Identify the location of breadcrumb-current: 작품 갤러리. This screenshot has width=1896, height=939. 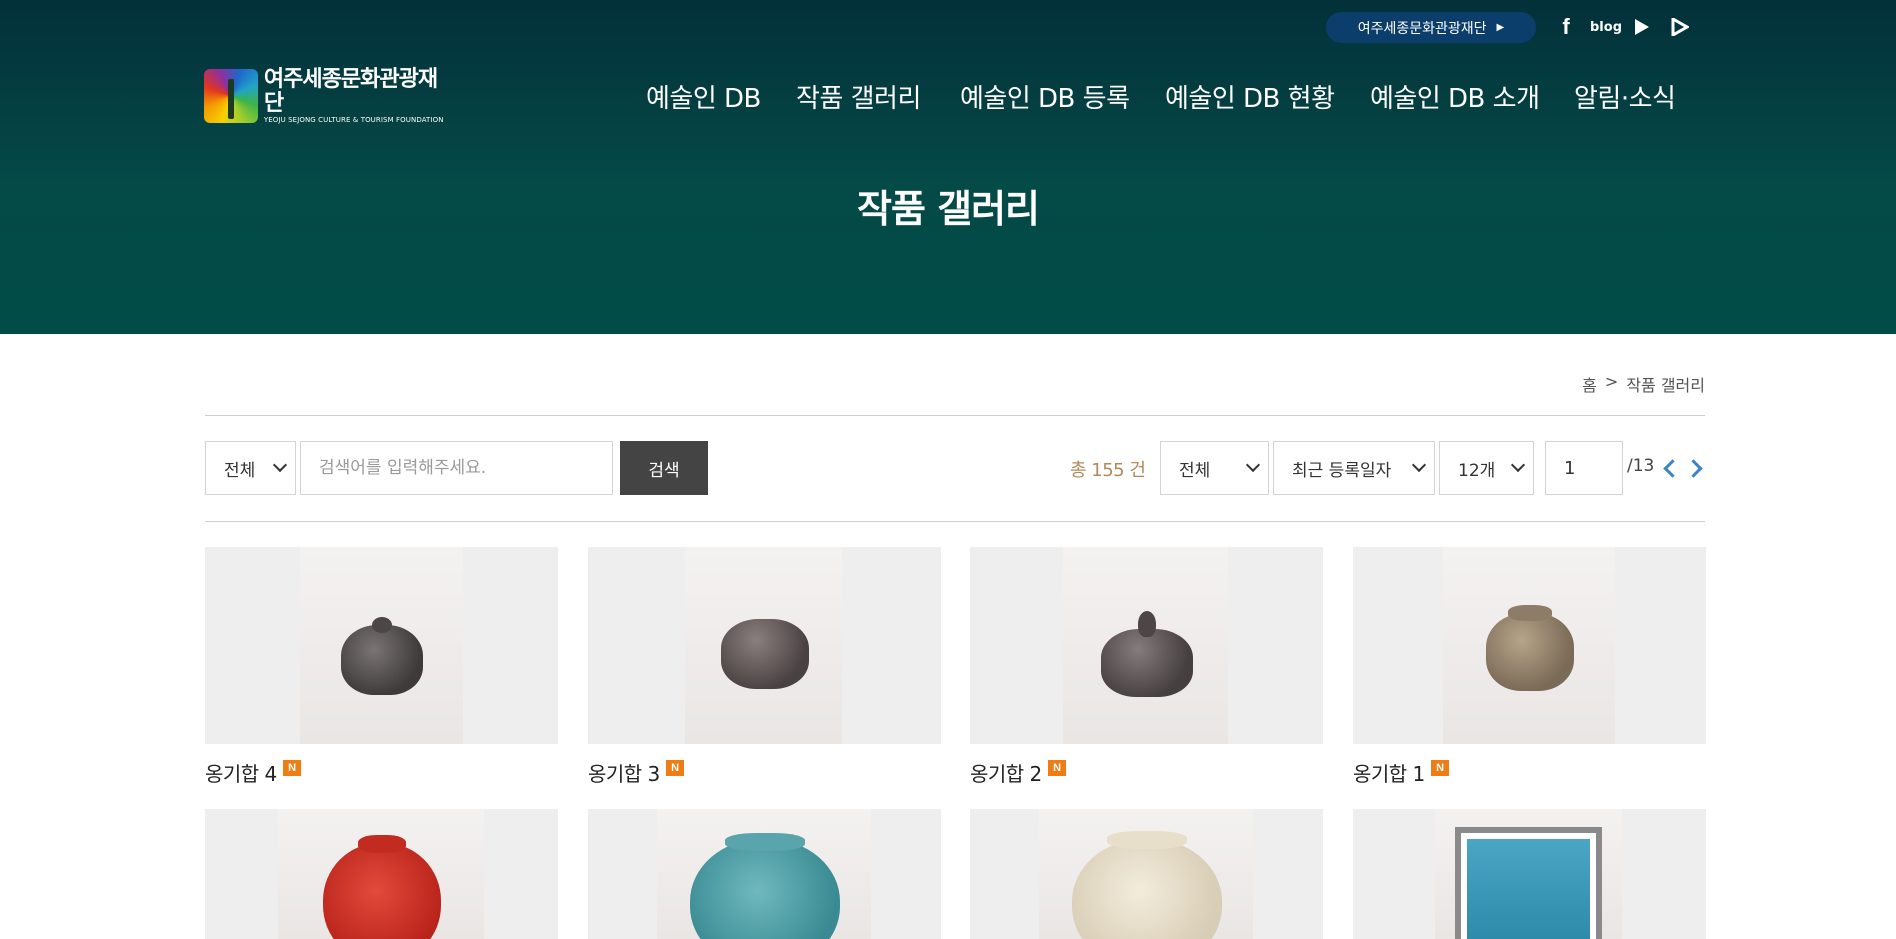
(1665, 385).